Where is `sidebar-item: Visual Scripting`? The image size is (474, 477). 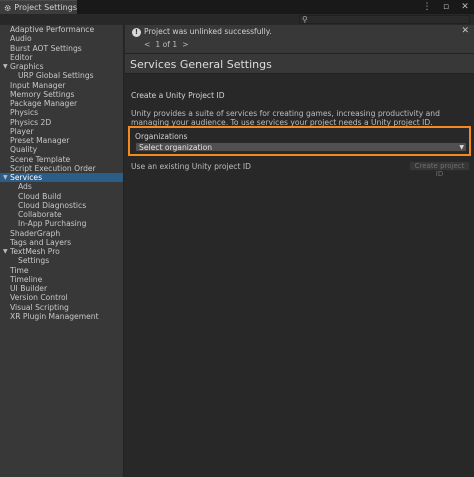
sidebar-item: Visual Scripting is located at coordinates (61, 307).